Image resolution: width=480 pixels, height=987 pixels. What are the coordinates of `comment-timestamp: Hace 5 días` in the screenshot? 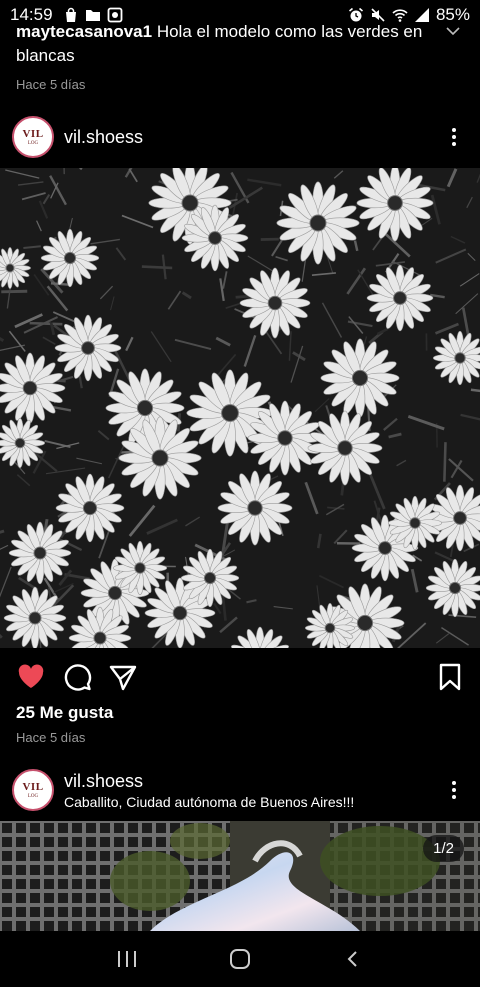 It's located at (51, 84).